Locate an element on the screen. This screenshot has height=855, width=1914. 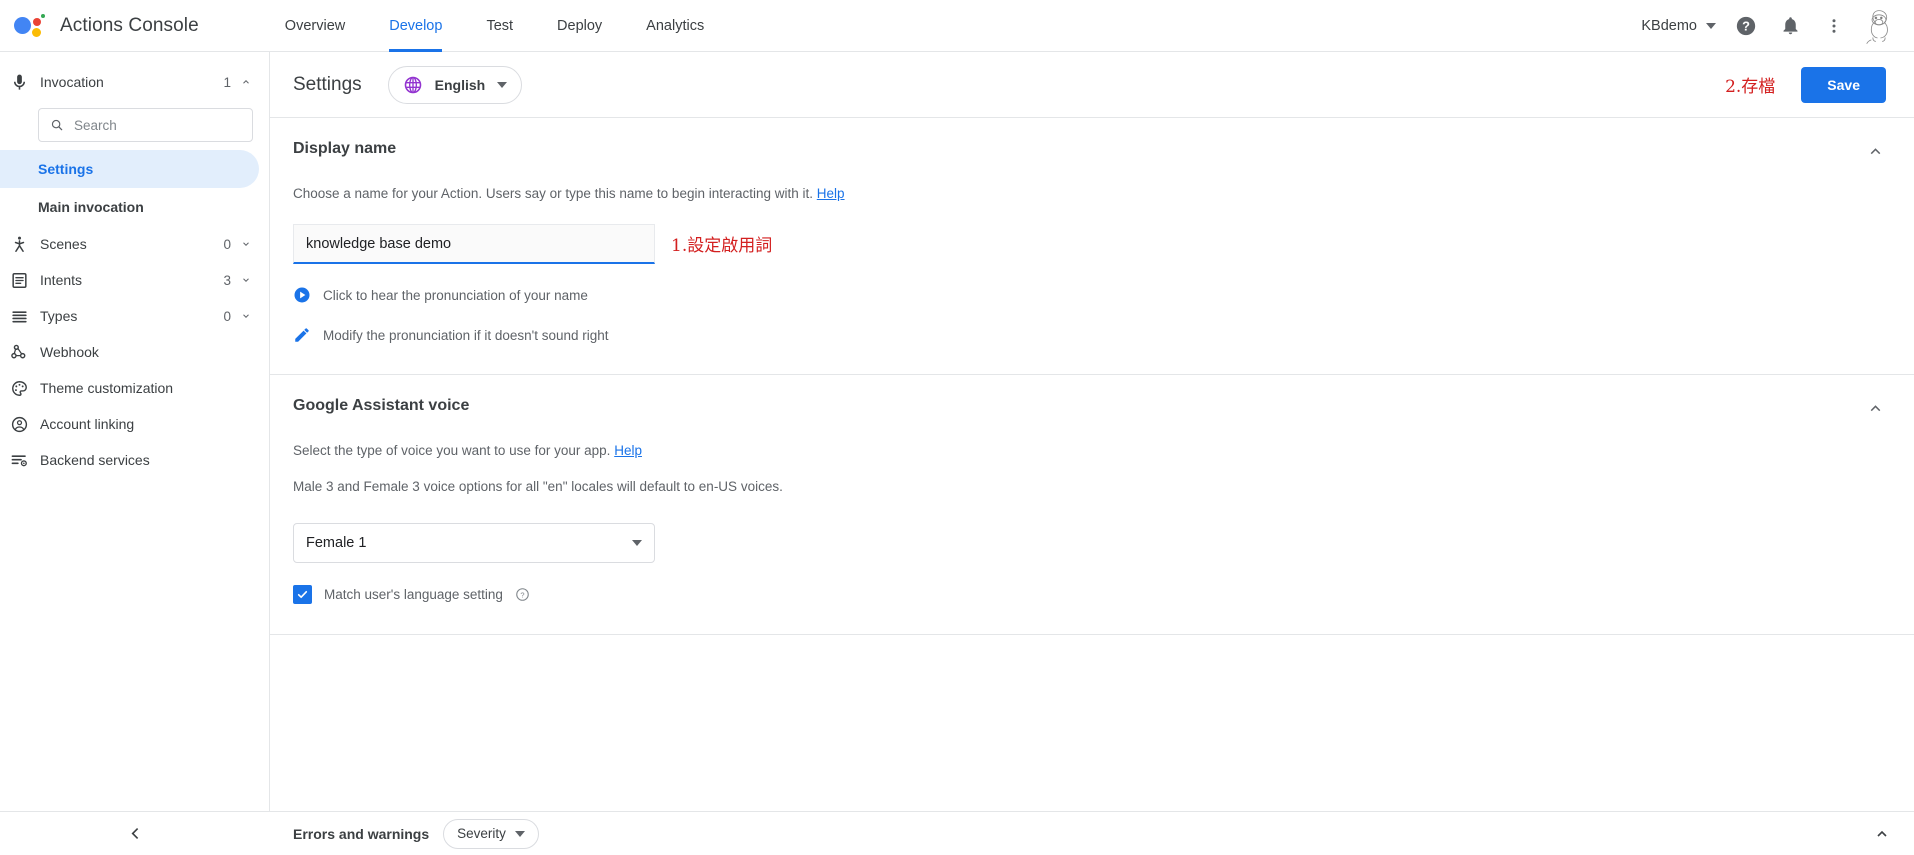
topbar-actions: KBdemo ? is located at coordinates (1773, 26).